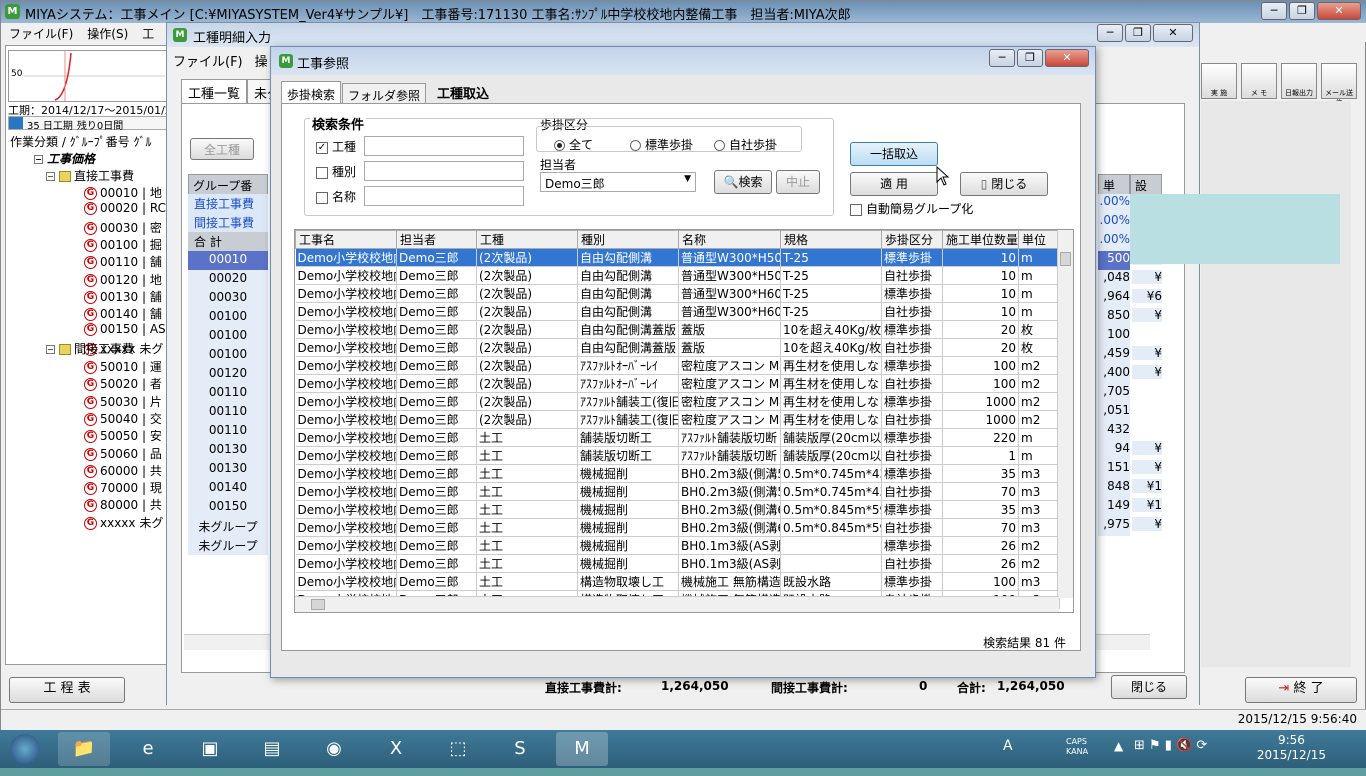 The height and width of the screenshot is (776, 1366). What do you see at coordinates (396, 749) in the screenshot?
I see `excel-icon: X` at bounding box center [396, 749].